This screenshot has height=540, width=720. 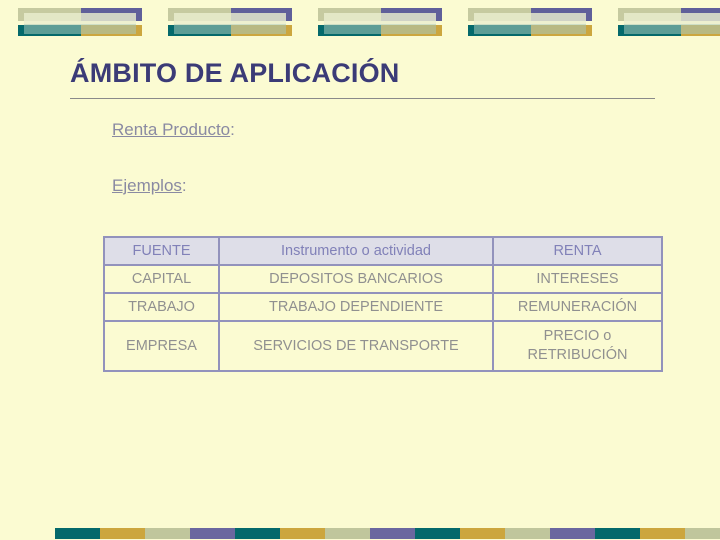 I want to click on table-row: TRABAJO TRABAJO DEPENDIENTE REMUNERACIÓN, so click(x=383, y=307).